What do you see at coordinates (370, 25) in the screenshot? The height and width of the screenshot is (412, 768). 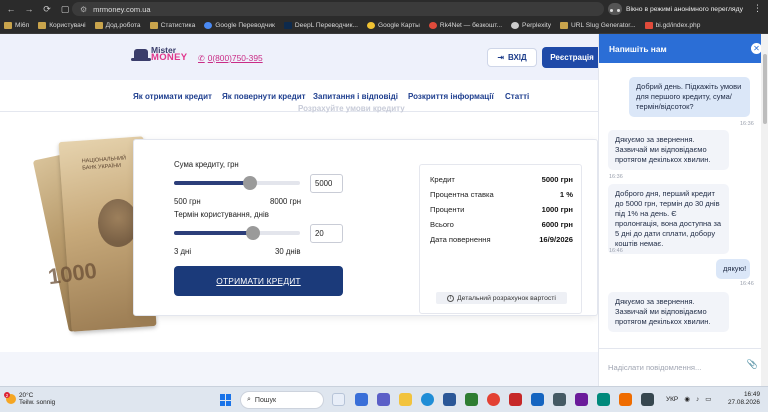 I see `google-maps-icon` at bounding box center [370, 25].